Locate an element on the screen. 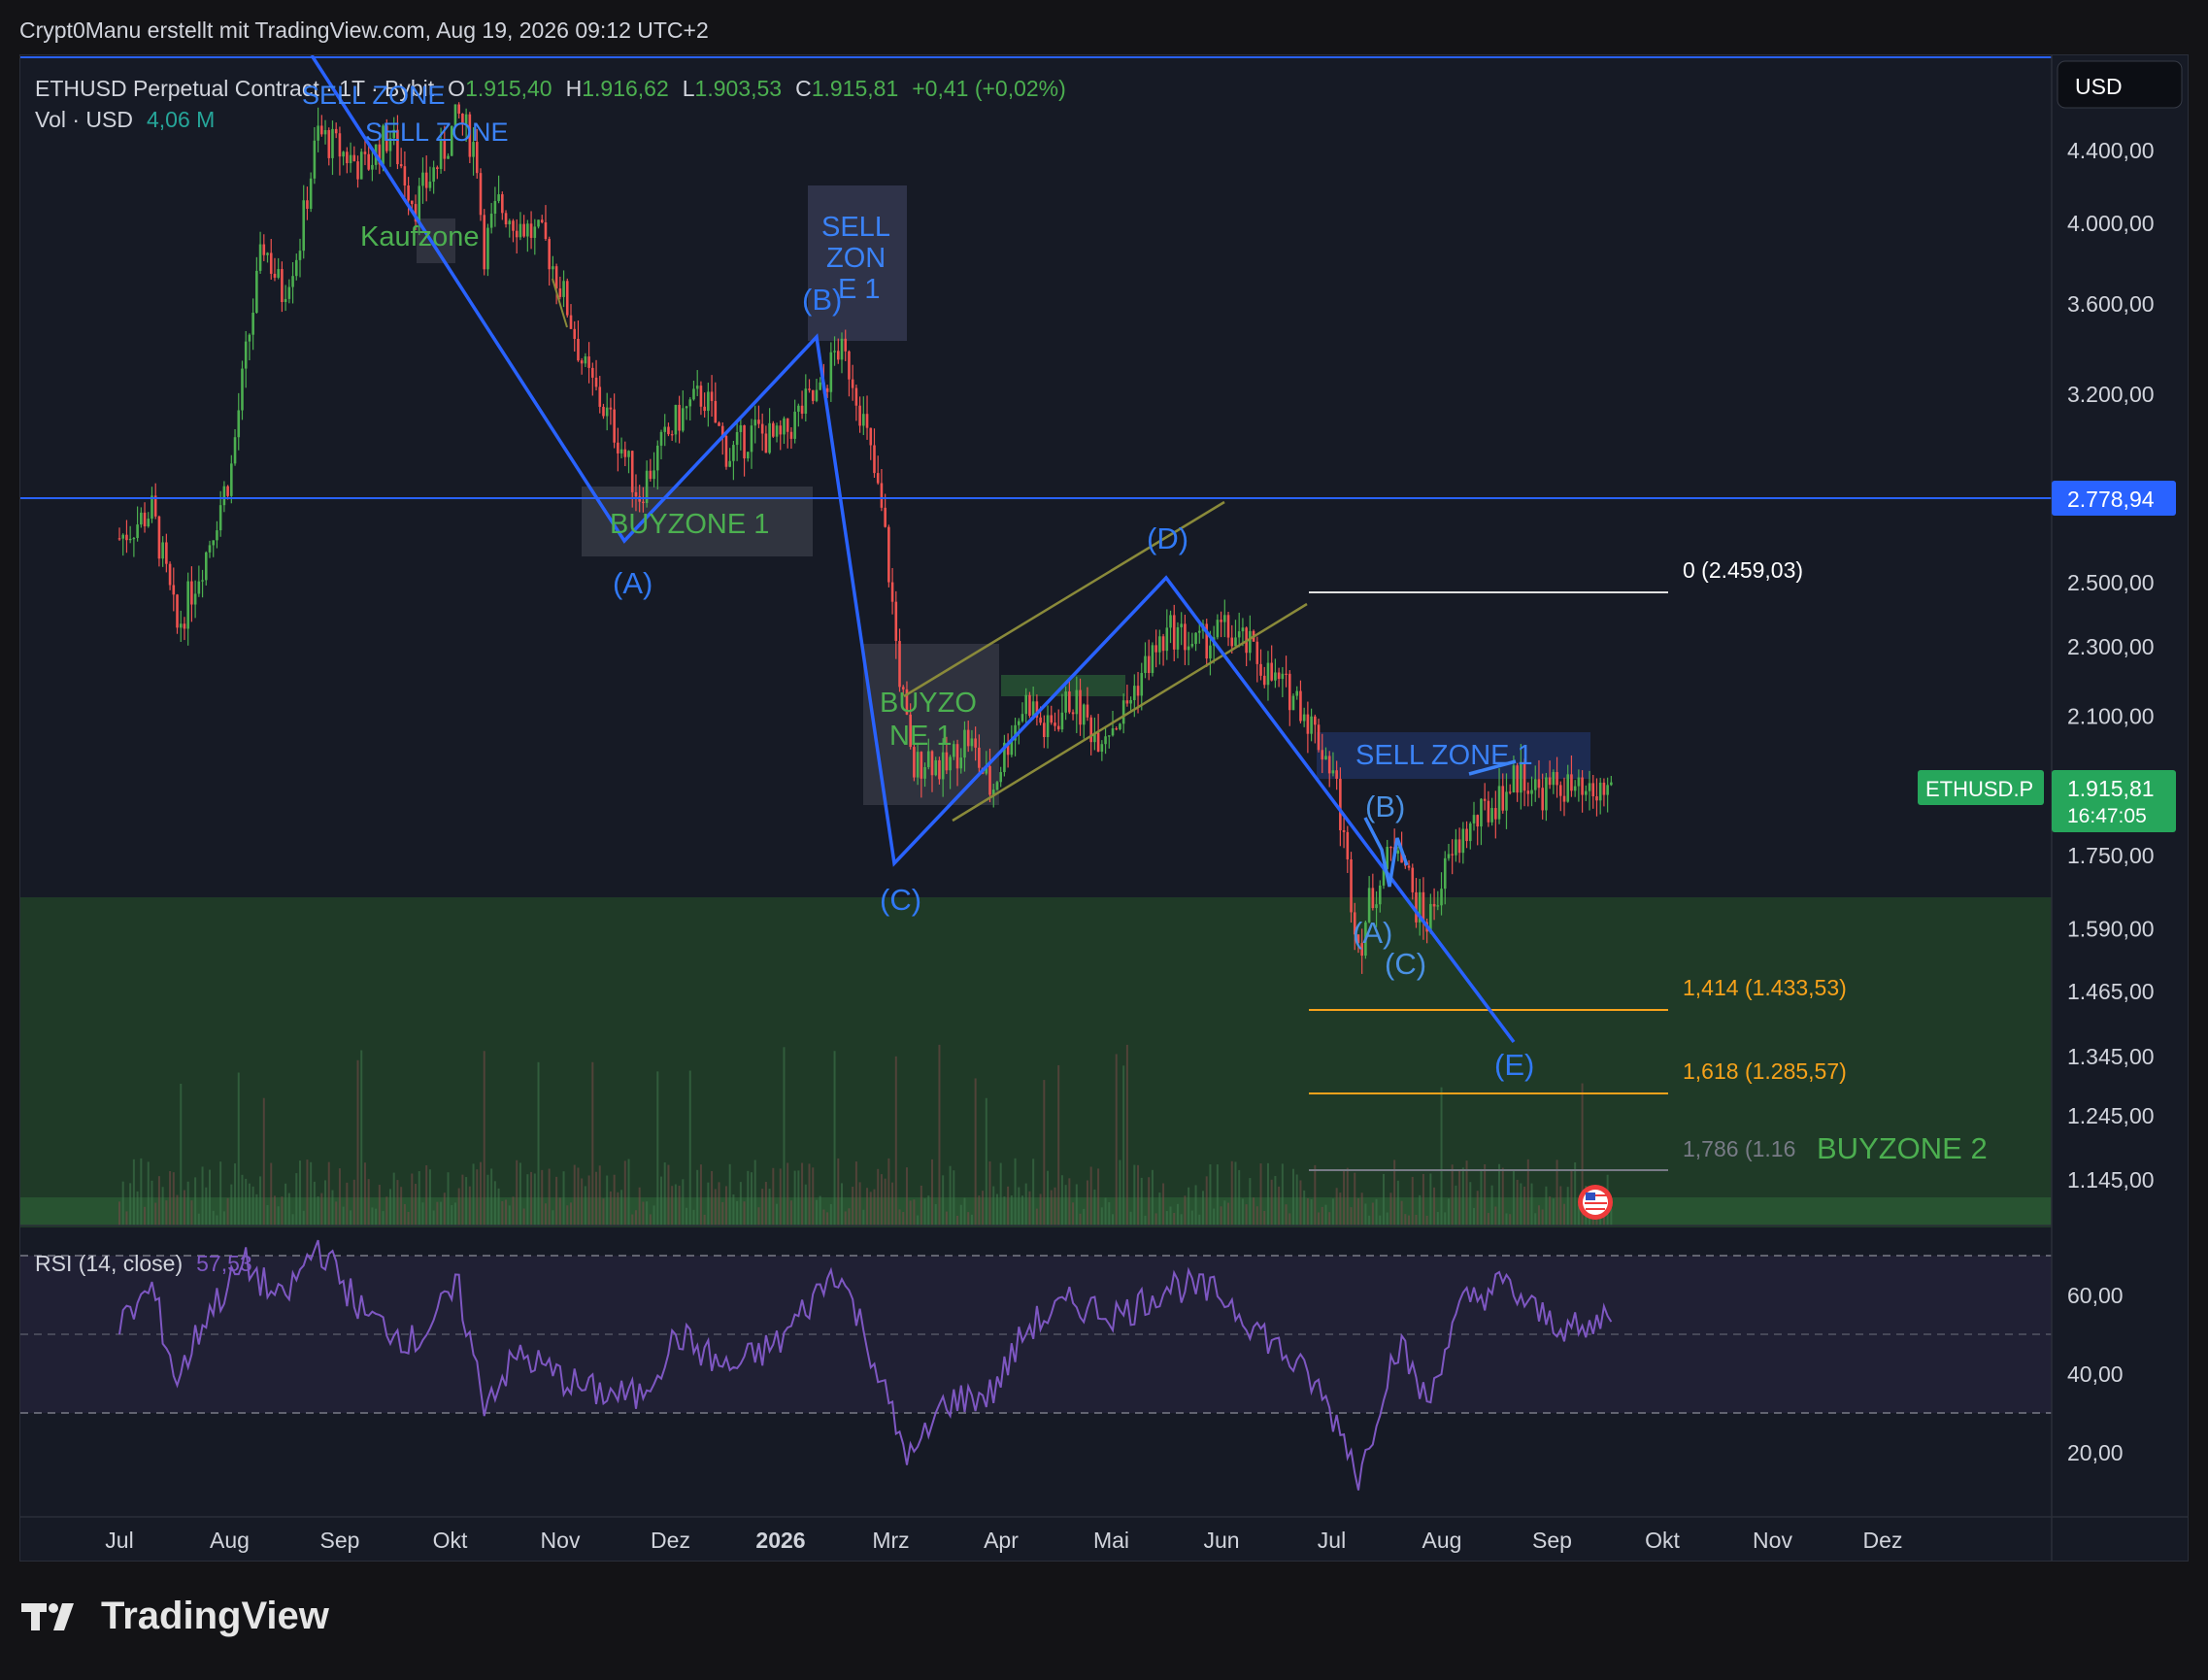 Image resolution: width=2208 pixels, height=1680 pixels. buyzone-1b-label-l1: BUYZO is located at coordinates (929, 703).